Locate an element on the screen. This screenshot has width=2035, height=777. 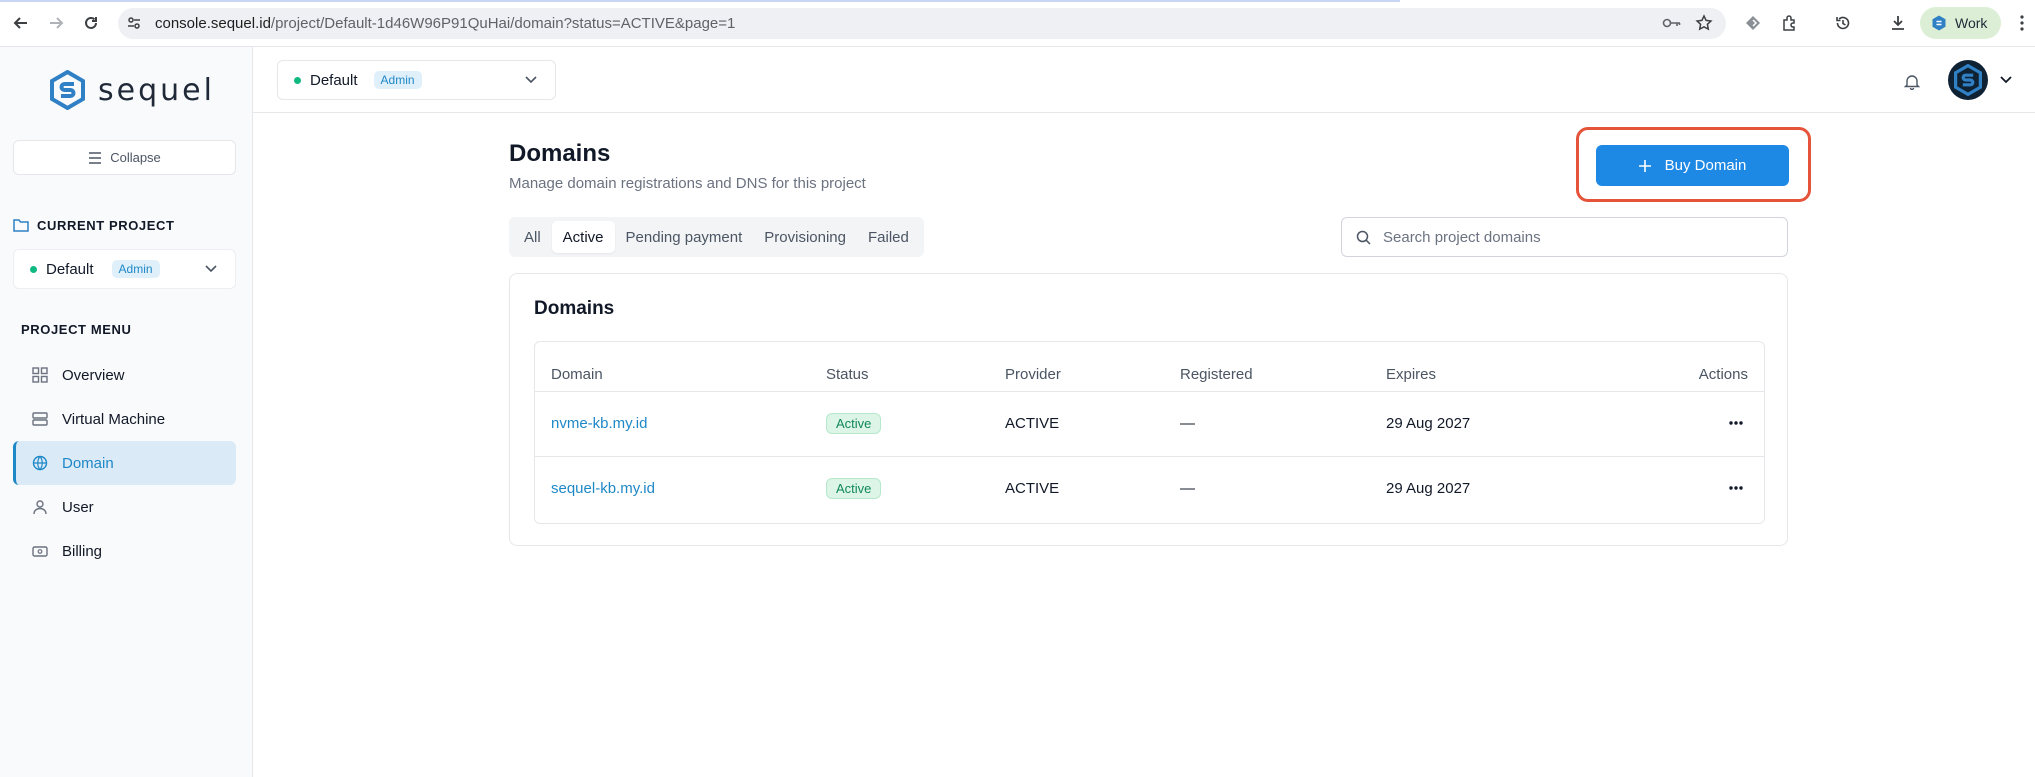
search-icon is located at coordinates (1363, 237).